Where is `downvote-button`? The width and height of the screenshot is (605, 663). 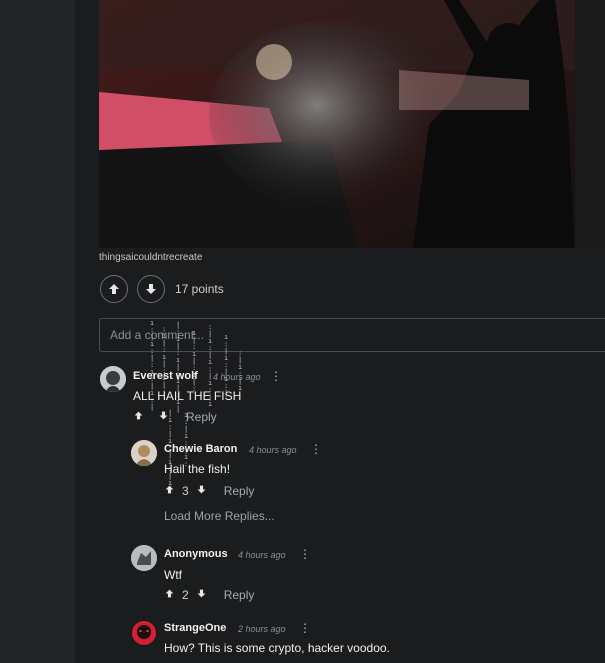 downvote-button is located at coordinates (151, 289).